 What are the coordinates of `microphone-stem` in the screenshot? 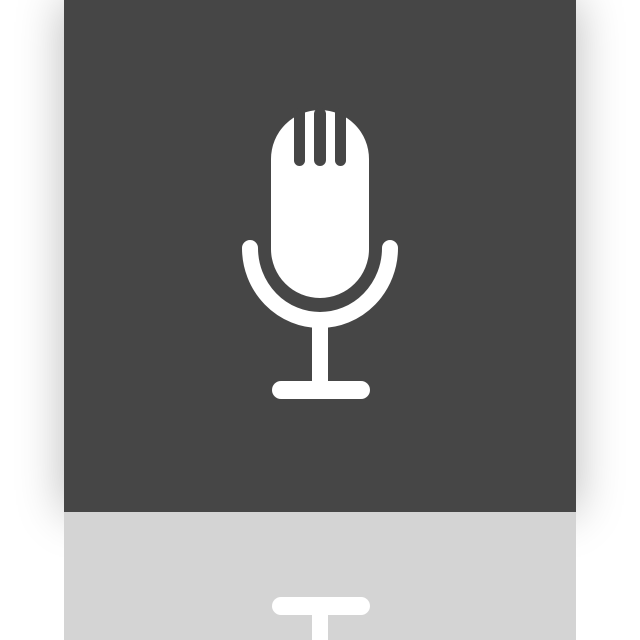 It's located at (320, 352).